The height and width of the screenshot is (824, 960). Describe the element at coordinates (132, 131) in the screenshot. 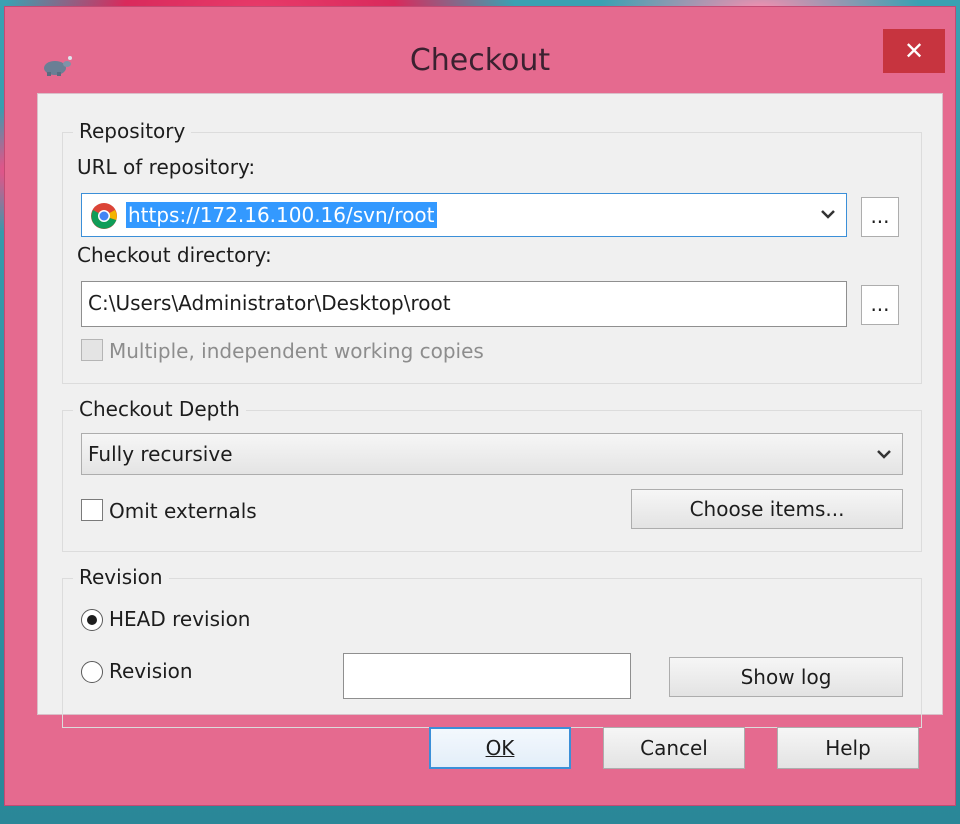

I see `repository-group-title: Repository` at that location.